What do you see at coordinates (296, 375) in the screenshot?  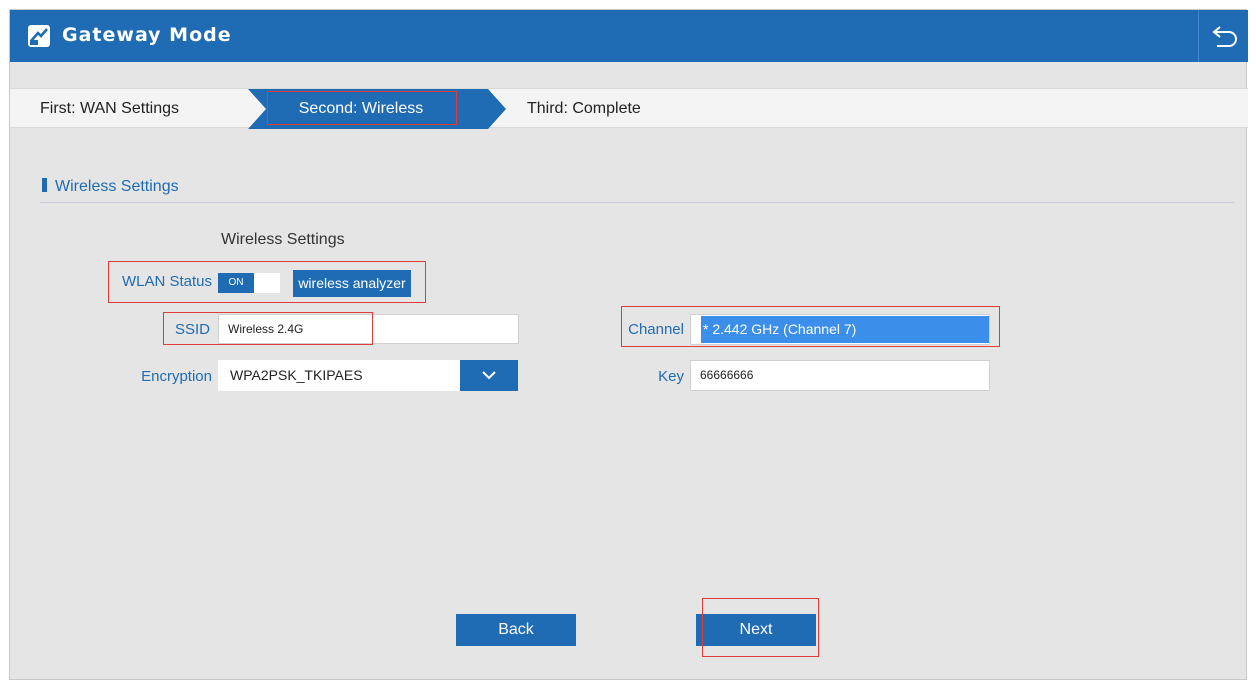 I see `encryption-value: WPA2PSK_TKIPAES` at bounding box center [296, 375].